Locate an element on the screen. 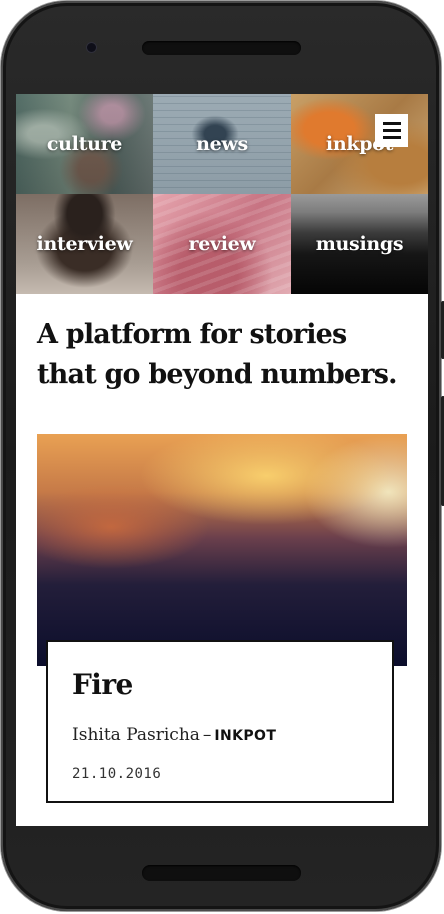 The image size is (444, 914). tile-label: review is located at coordinates (222, 244).